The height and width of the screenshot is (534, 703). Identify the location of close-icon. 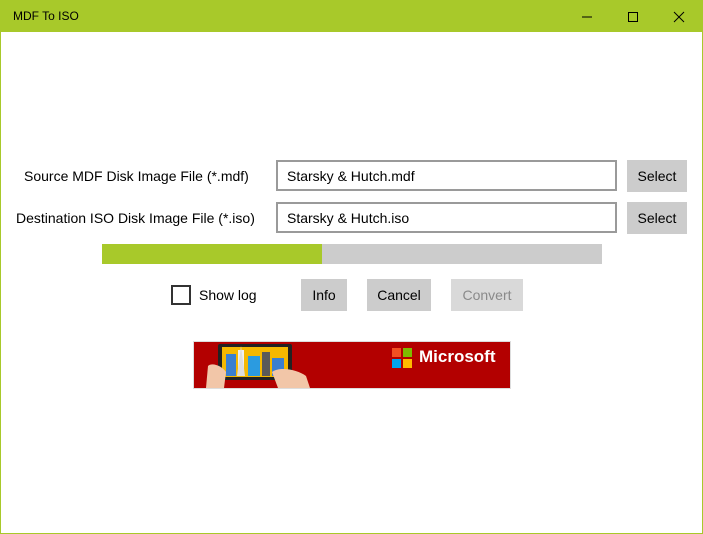
(679, 16).